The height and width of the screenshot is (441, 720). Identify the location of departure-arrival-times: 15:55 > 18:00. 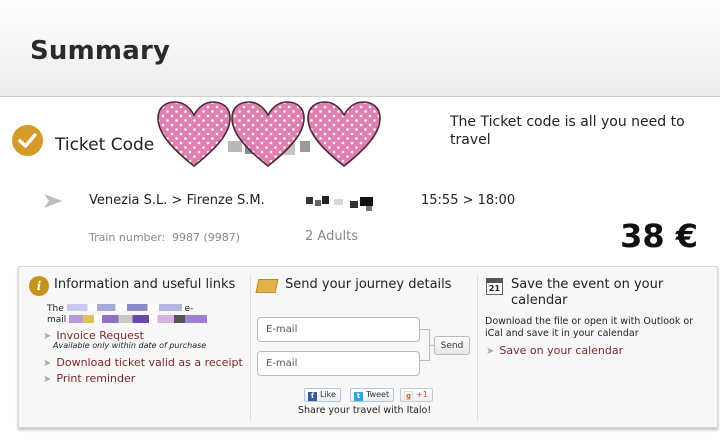
(468, 200).